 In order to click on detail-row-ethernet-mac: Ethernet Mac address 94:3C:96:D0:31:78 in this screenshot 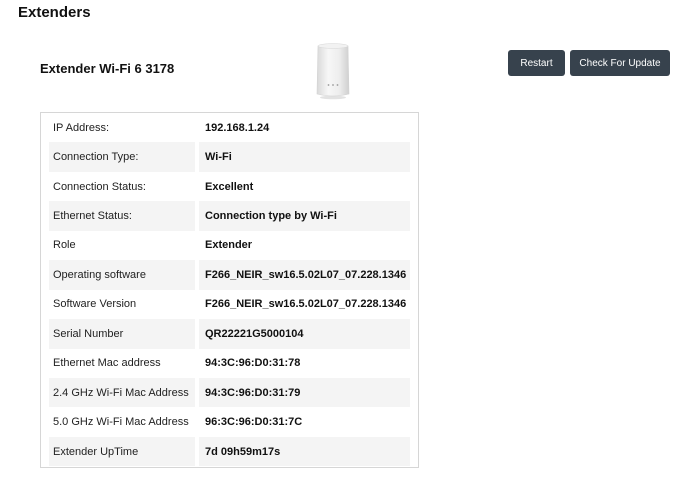, I will do `click(229, 363)`.